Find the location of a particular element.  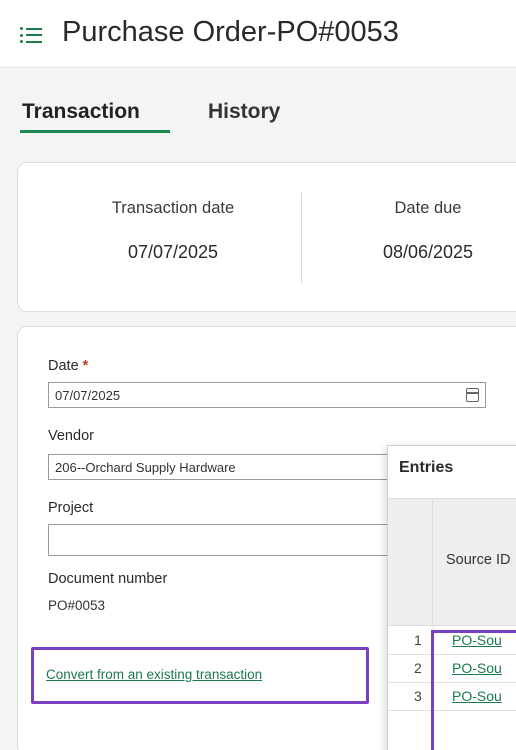

date-due-label: Date due is located at coordinates (428, 208).